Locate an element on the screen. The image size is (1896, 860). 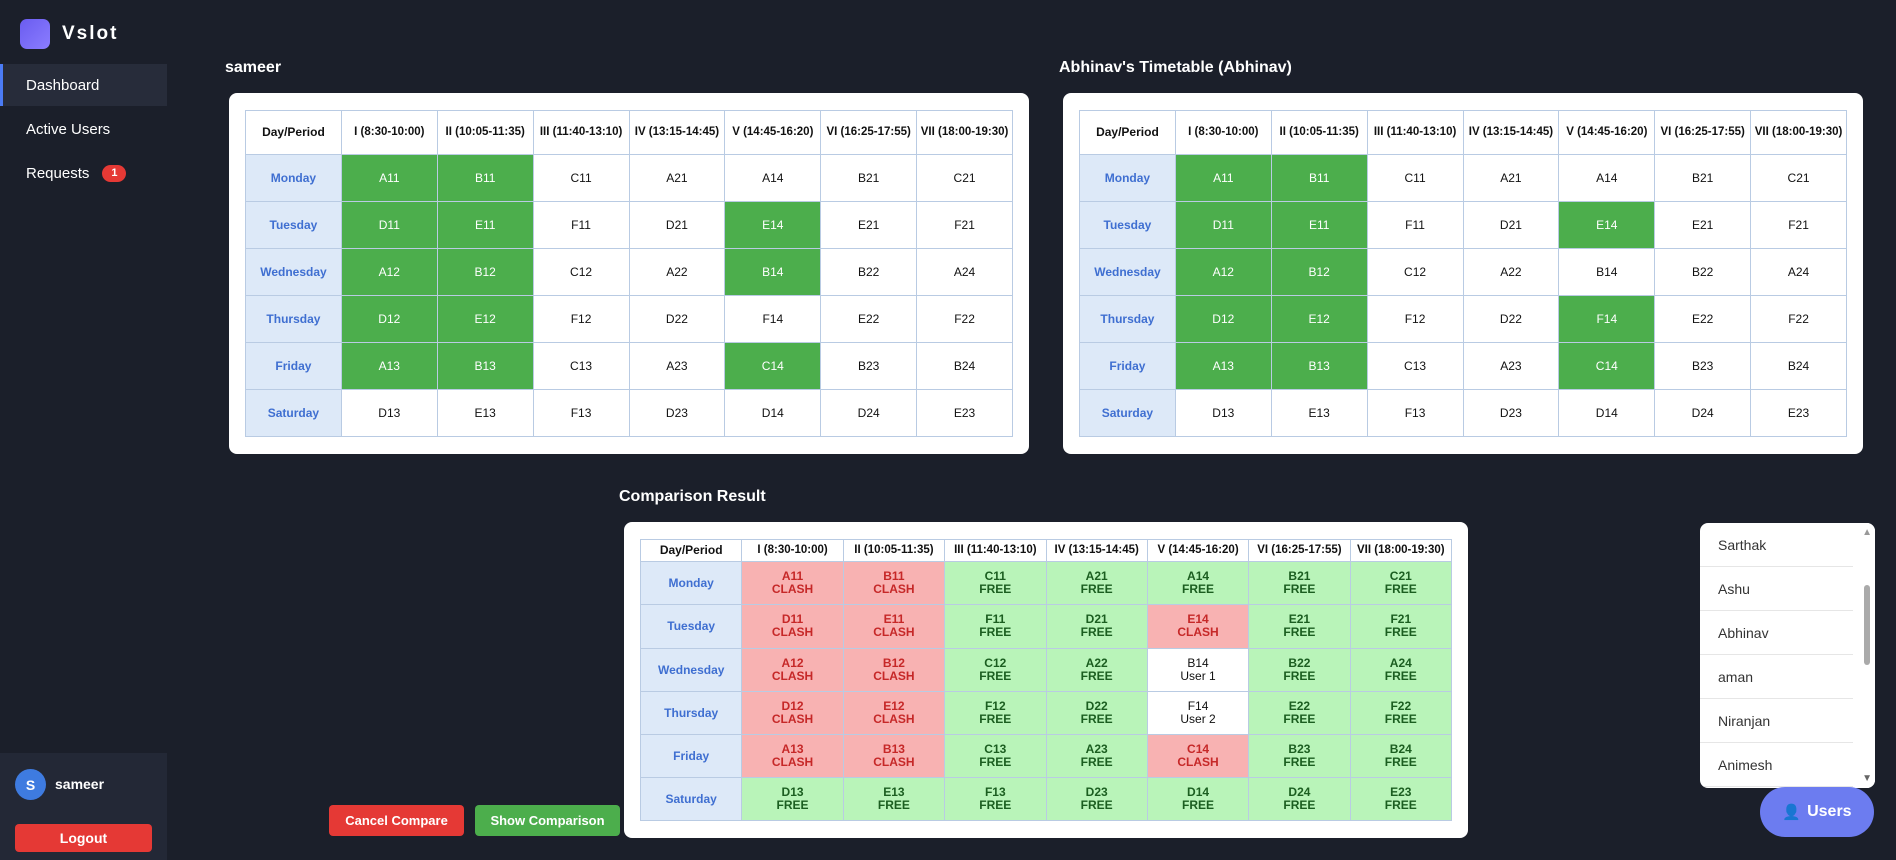
slot-cell: E22 is located at coordinates (1703, 318).